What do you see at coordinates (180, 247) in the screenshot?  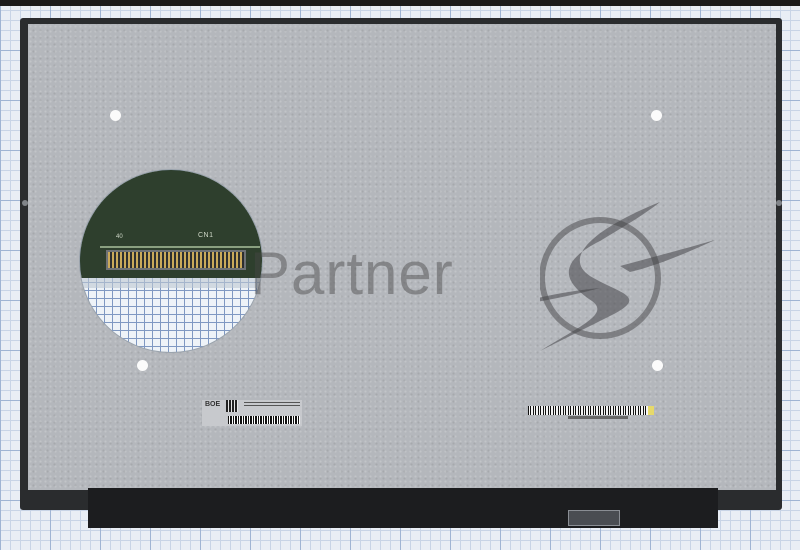 I see `pcb-trace` at bounding box center [180, 247].